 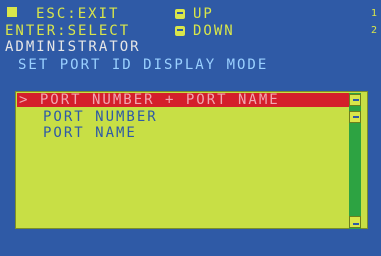 I want to click on menu-item-selected-label: > PORT NUMBER + PORT NAME, so click(x=149, y=100).